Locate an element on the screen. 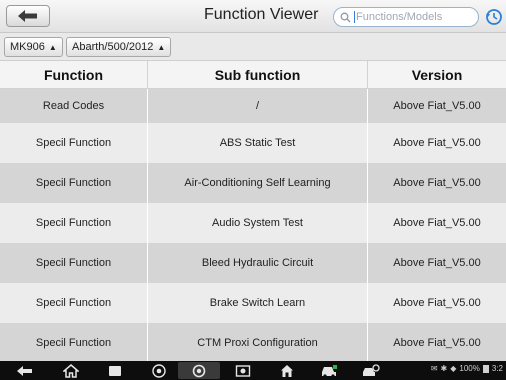  camera-icon is located at coordinates (199, 370).